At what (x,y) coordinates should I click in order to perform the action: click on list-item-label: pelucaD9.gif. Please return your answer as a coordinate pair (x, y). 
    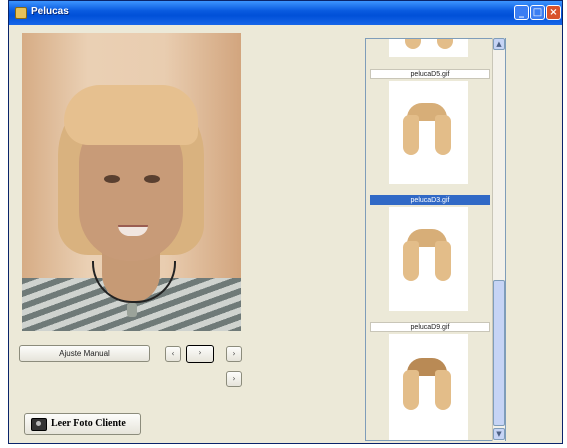
    Looking at the image, I should click on (430, 327).